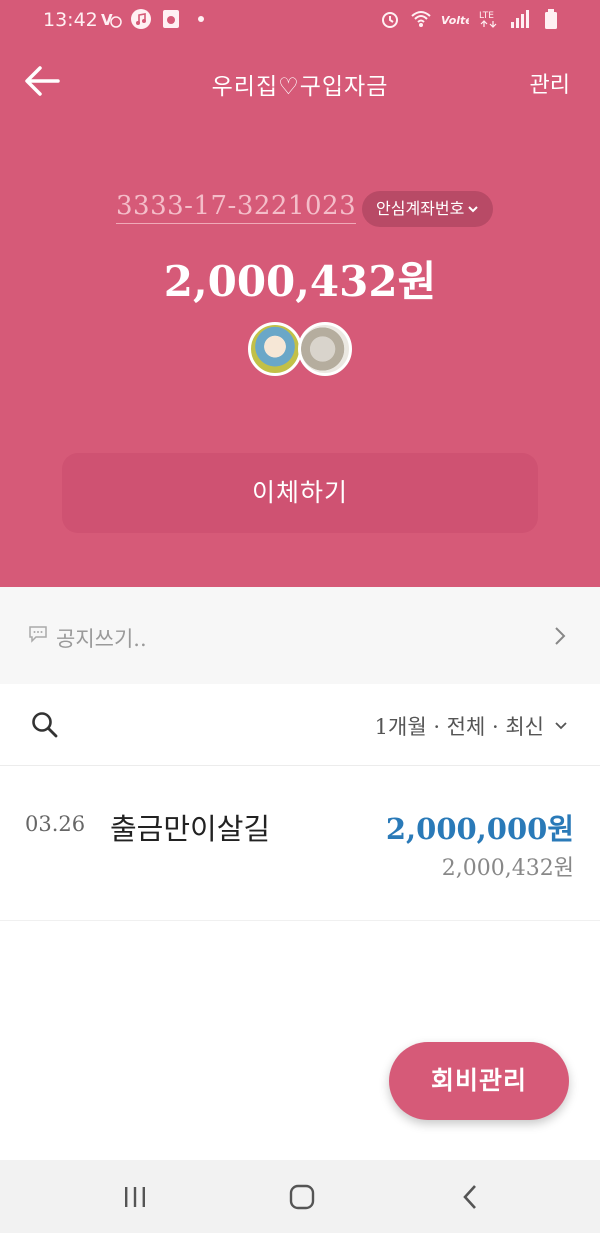 Image resolution: width=600 pixels, height=1233 pixels. What do you see at coordinates (459, 727) in the screenshot?
I see `filter-label: 1개월 · 전체 · 최신` at bounding box center [459, 727].